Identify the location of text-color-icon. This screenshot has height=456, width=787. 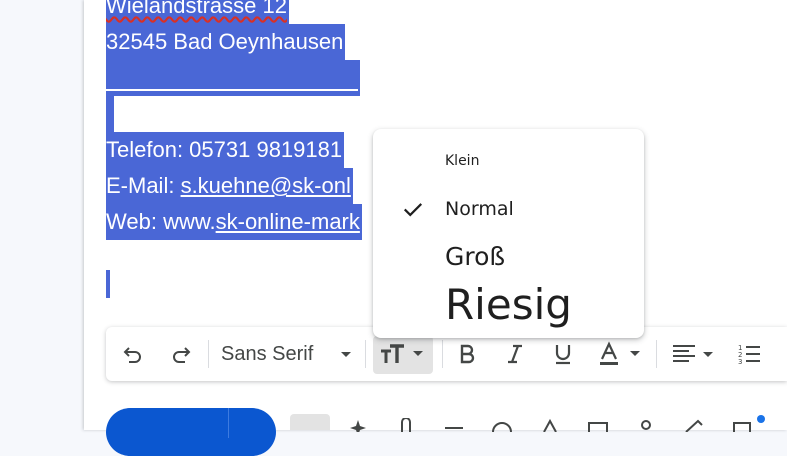
(620, 353).